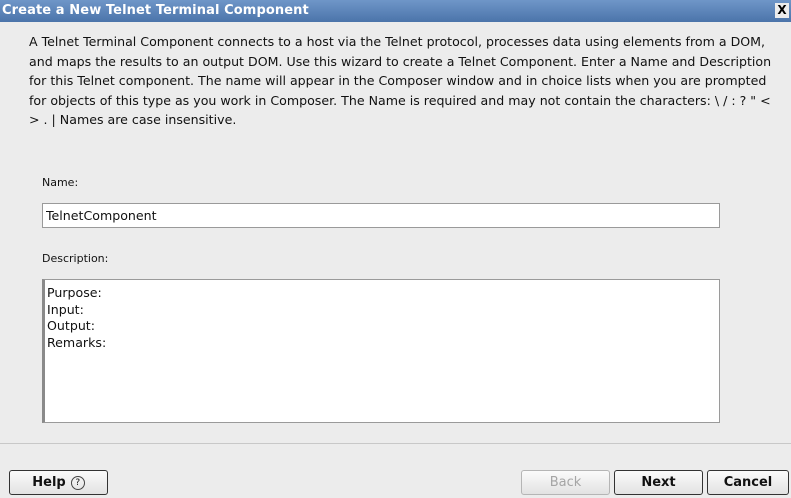 This screenshot has width=791, height=498. What do you see at coordinates (782, 10) in the screenshot?
I see `close-button: X` at bounding box center [782, 10].